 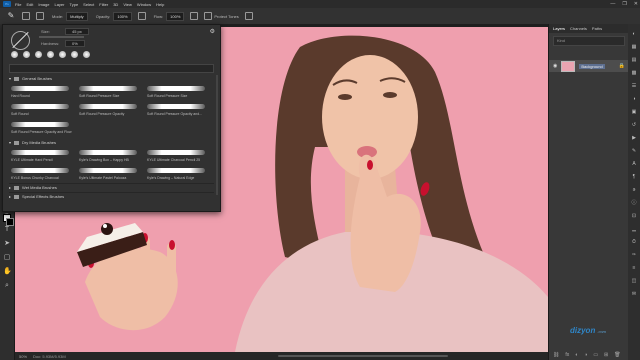 I want to click on adjustments-panel-icon: ◑, so click(x=634, y=99).